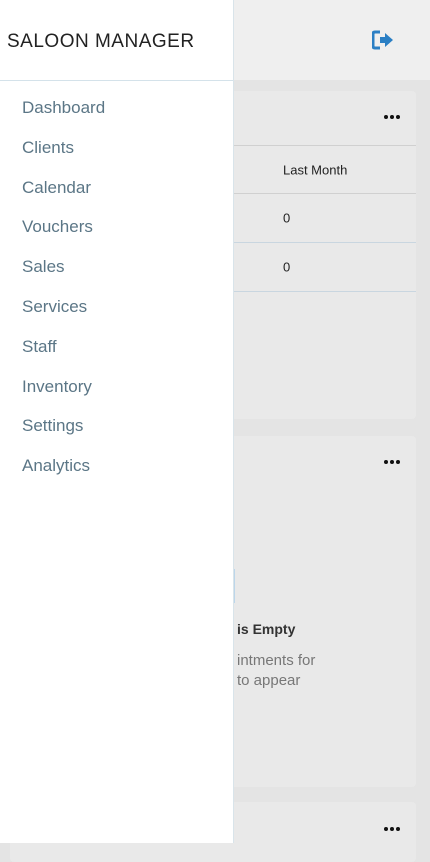  What do you see at coordinates (63, 473) in the screenshot?
I see `nav-item-analytics: Analytics` at bounding box center [63, 473].